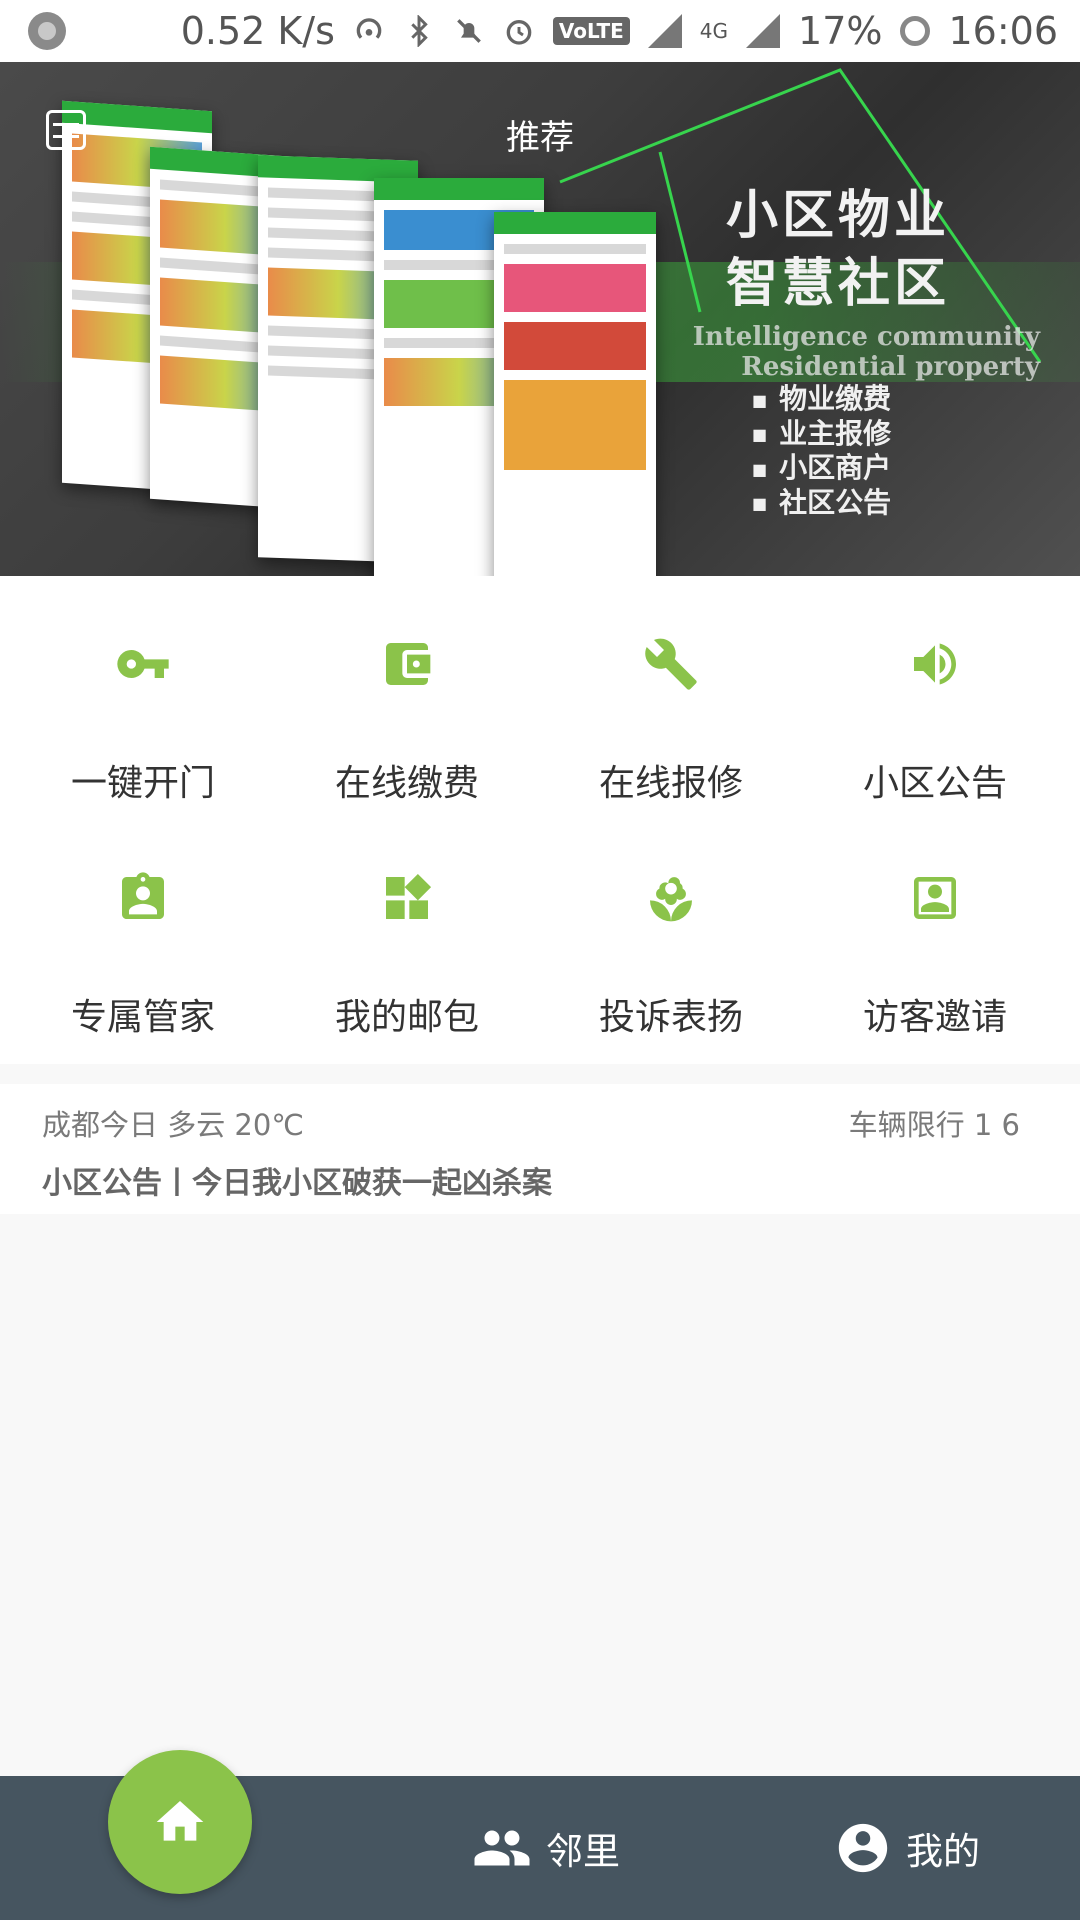 This screenshot has width=1080, height=1920. What do you see at coordinates (407, 924) in the screenshot?
I see `service-my-parcels: 我的邮包` at bounding box center [407, 924].